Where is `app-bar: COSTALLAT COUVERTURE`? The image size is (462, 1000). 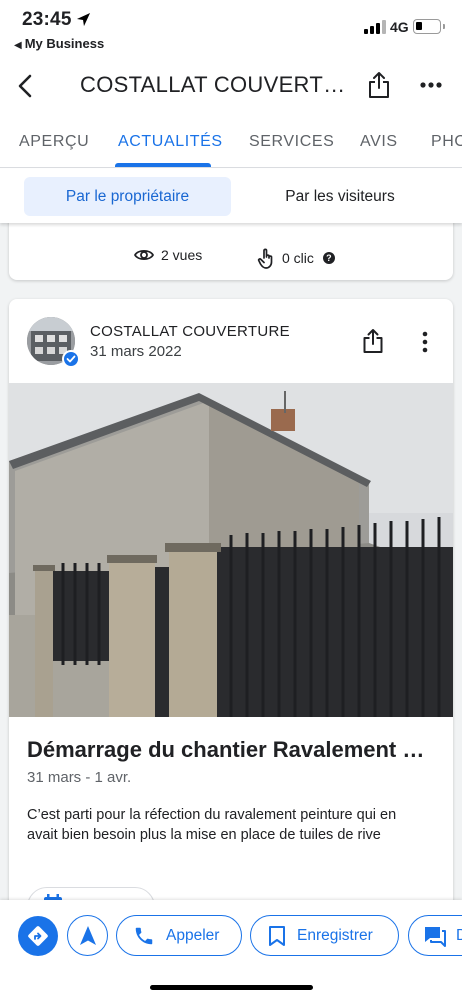
app-bar: COSTALLAT COUVERTURE is located at coordinates (231, 86).